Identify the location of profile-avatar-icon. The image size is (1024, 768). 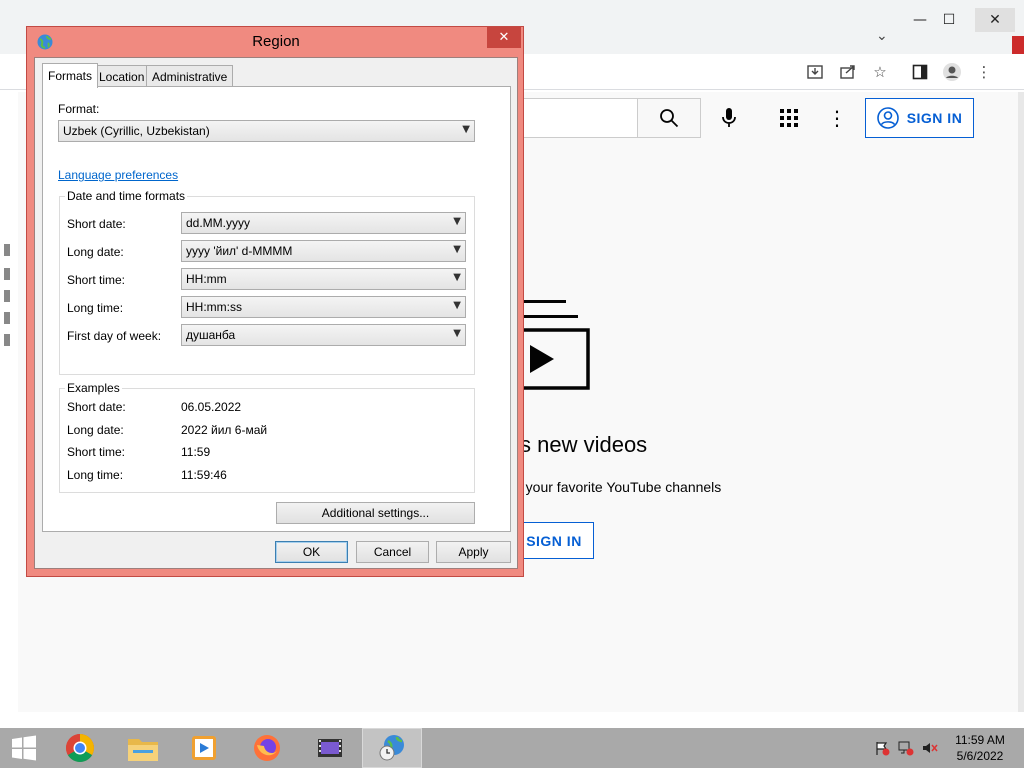
(952, 72).